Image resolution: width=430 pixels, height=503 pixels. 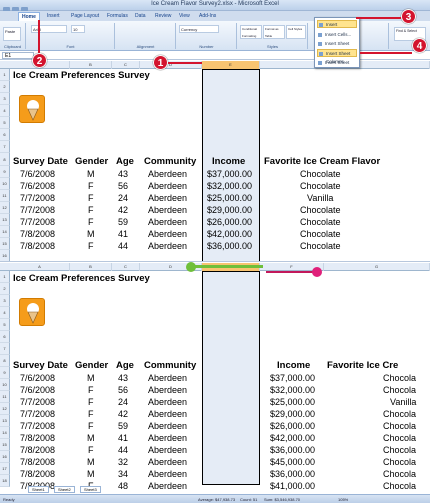 I want to click on cell-age: 59, so click(x=123, y=222).